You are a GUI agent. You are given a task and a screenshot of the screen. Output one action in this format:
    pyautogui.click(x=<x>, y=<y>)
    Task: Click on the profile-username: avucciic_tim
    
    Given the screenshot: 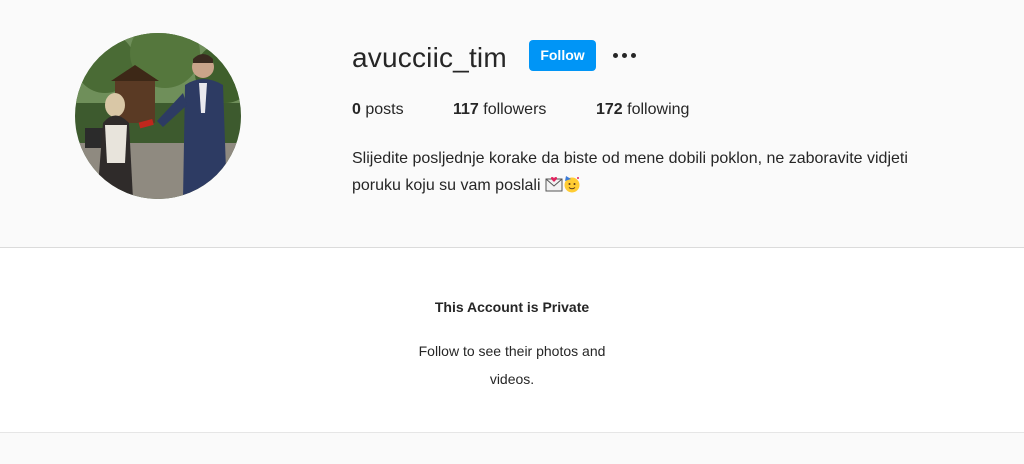 What is the action you would take?
    pyautogui.click(x=429, y=57)
    